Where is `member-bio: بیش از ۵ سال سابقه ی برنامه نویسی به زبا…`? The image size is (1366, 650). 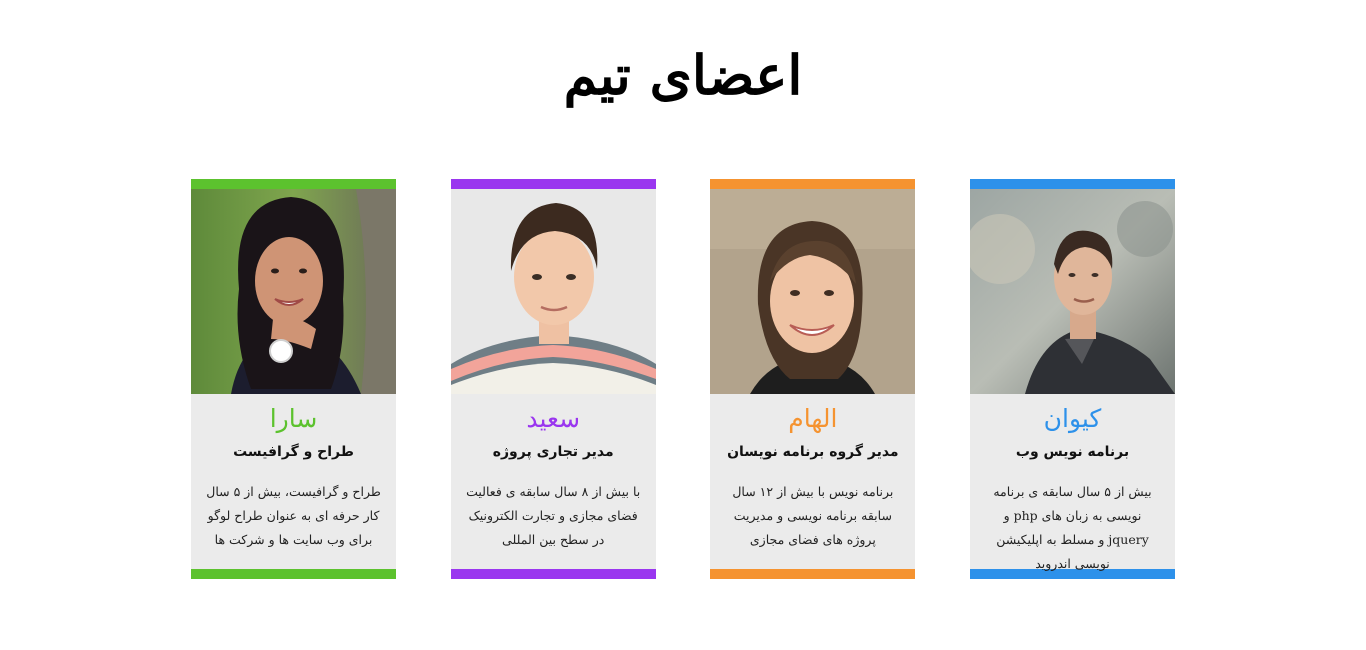 member-bio: بیش از ۵ سال سابقه ی برنامه نویسی به زبا… is located at coordinates (1072, 527).